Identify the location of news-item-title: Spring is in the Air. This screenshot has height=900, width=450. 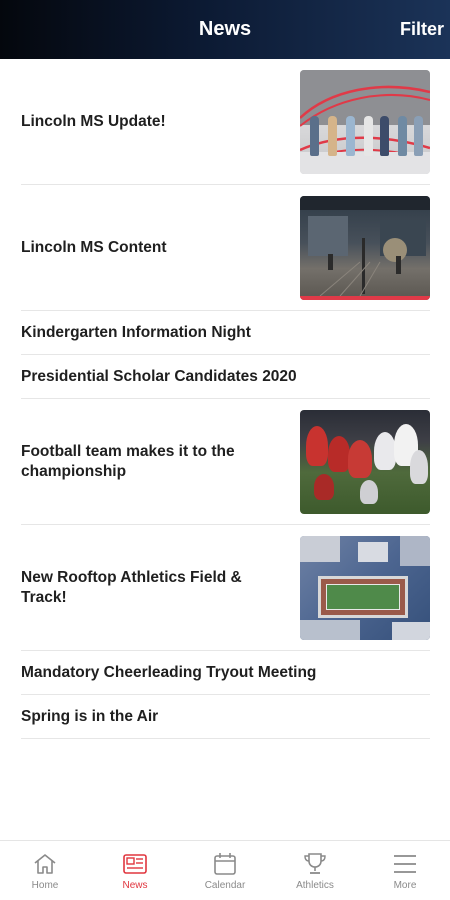
(90, 716).